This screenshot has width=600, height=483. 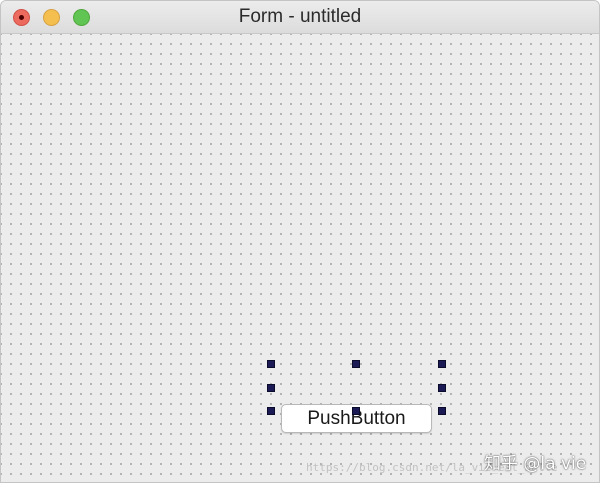 What do you see at coordinates (271, 364) in the screenshot?
I see `resize-handle-top-left` at bounding box center [271, 364].